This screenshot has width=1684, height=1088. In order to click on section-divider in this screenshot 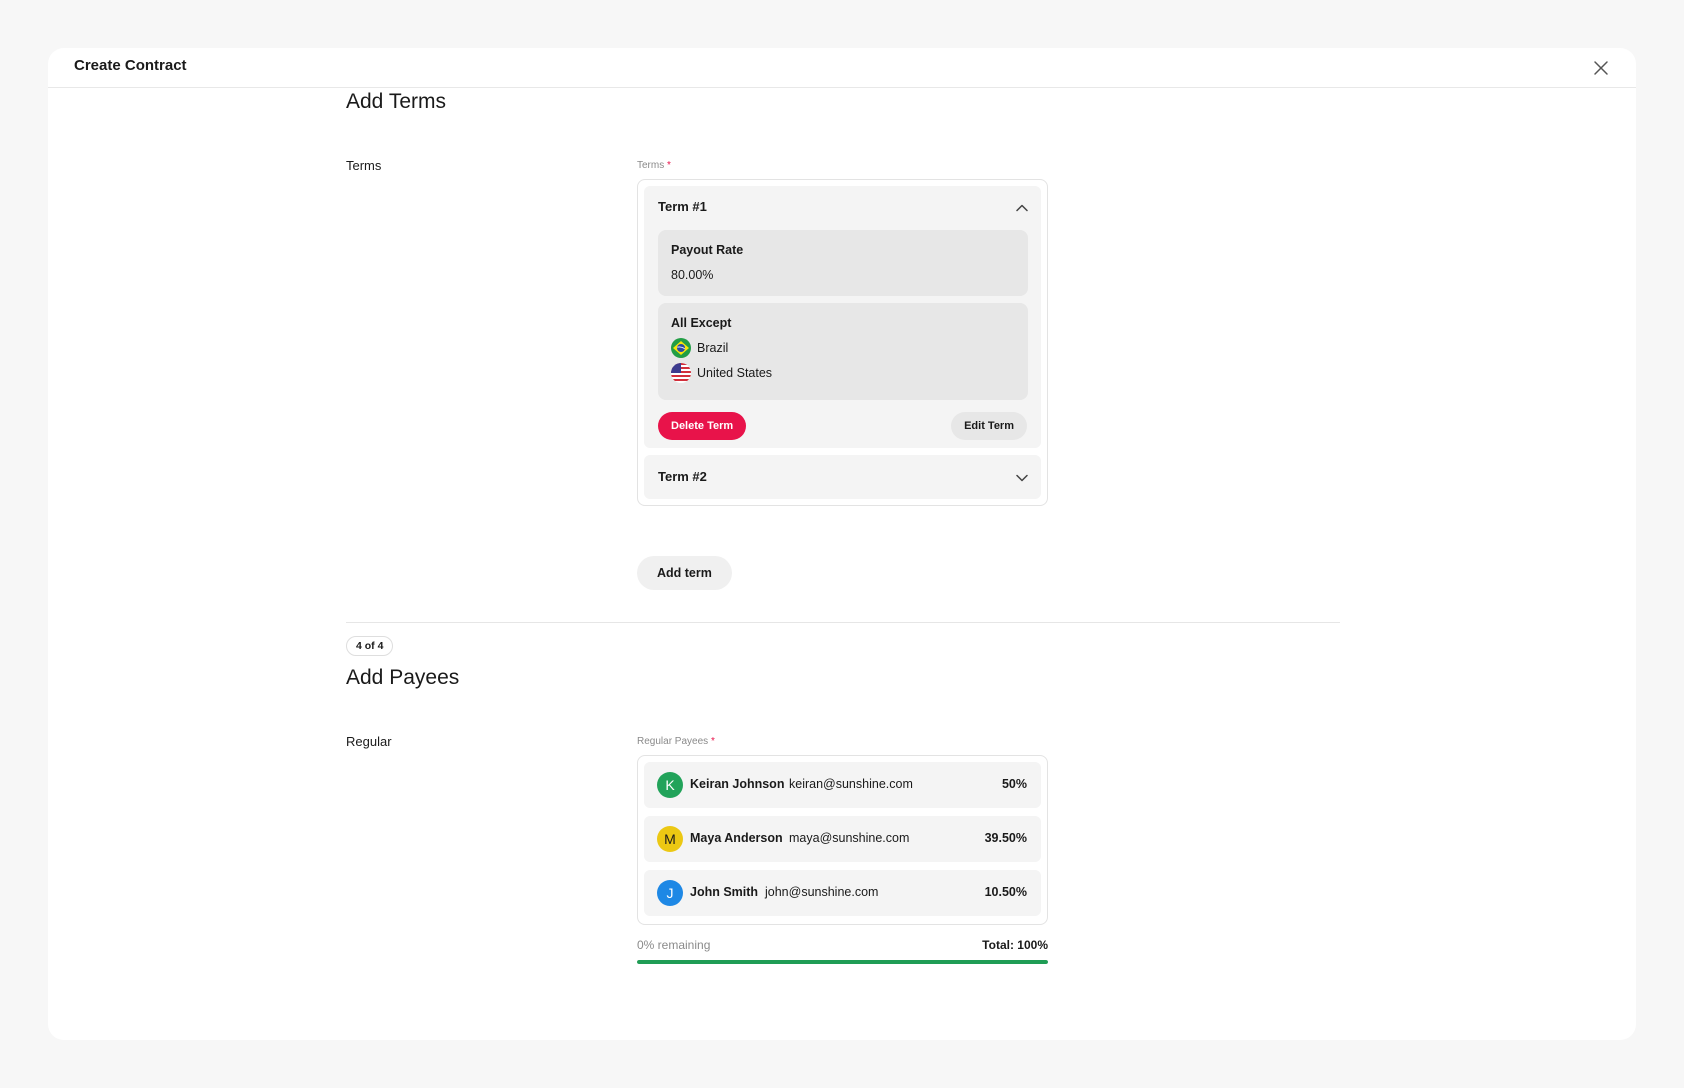, I will do `click(843, 622)`.